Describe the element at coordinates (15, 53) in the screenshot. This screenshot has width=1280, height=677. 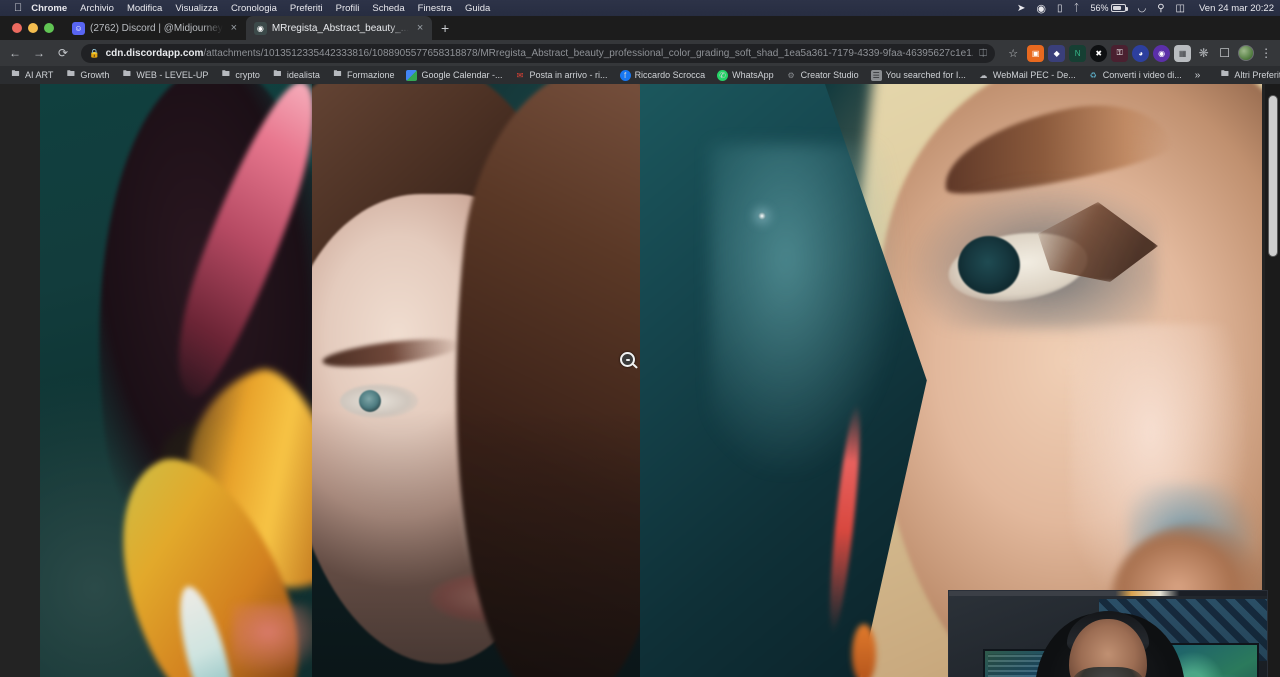
I see `back-icon: ←` at that location.